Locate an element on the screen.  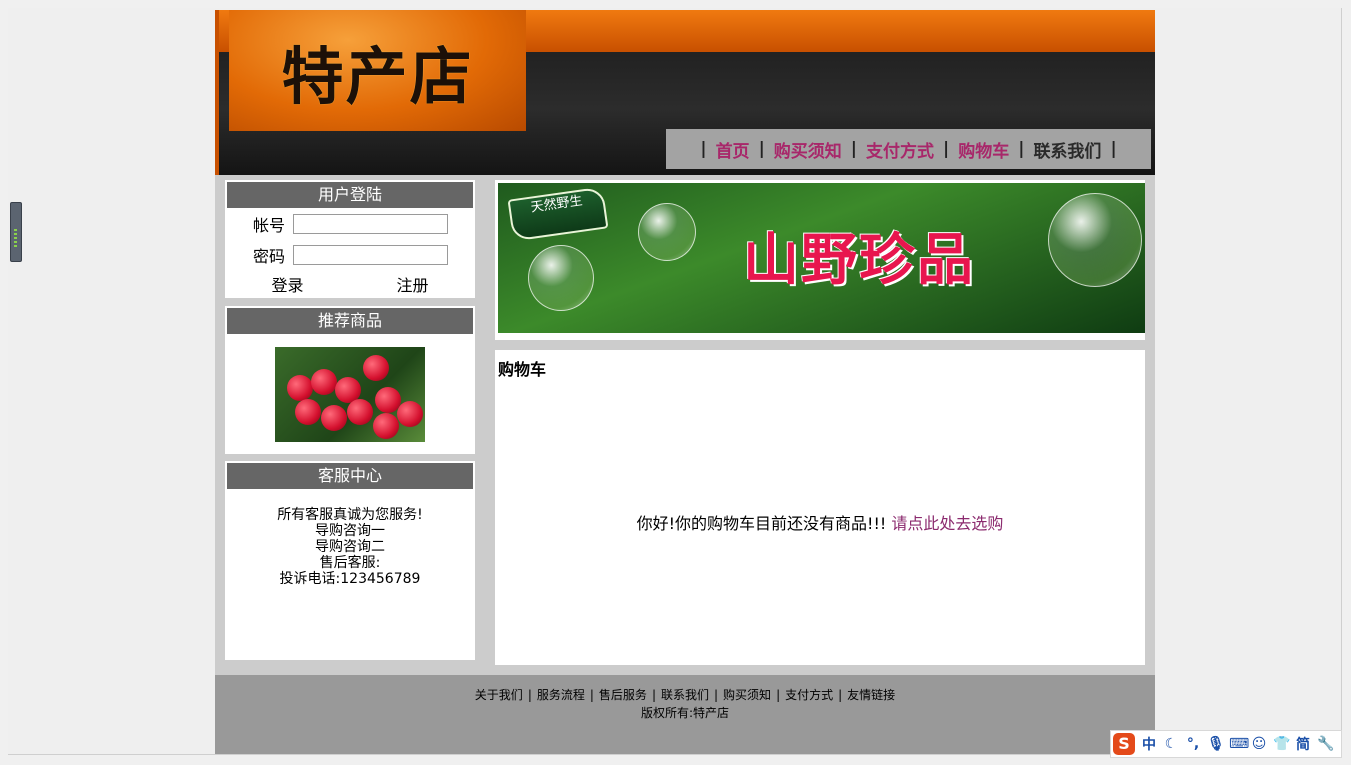
login-actions: 登录 注册 is located at coordinates (350, 283).